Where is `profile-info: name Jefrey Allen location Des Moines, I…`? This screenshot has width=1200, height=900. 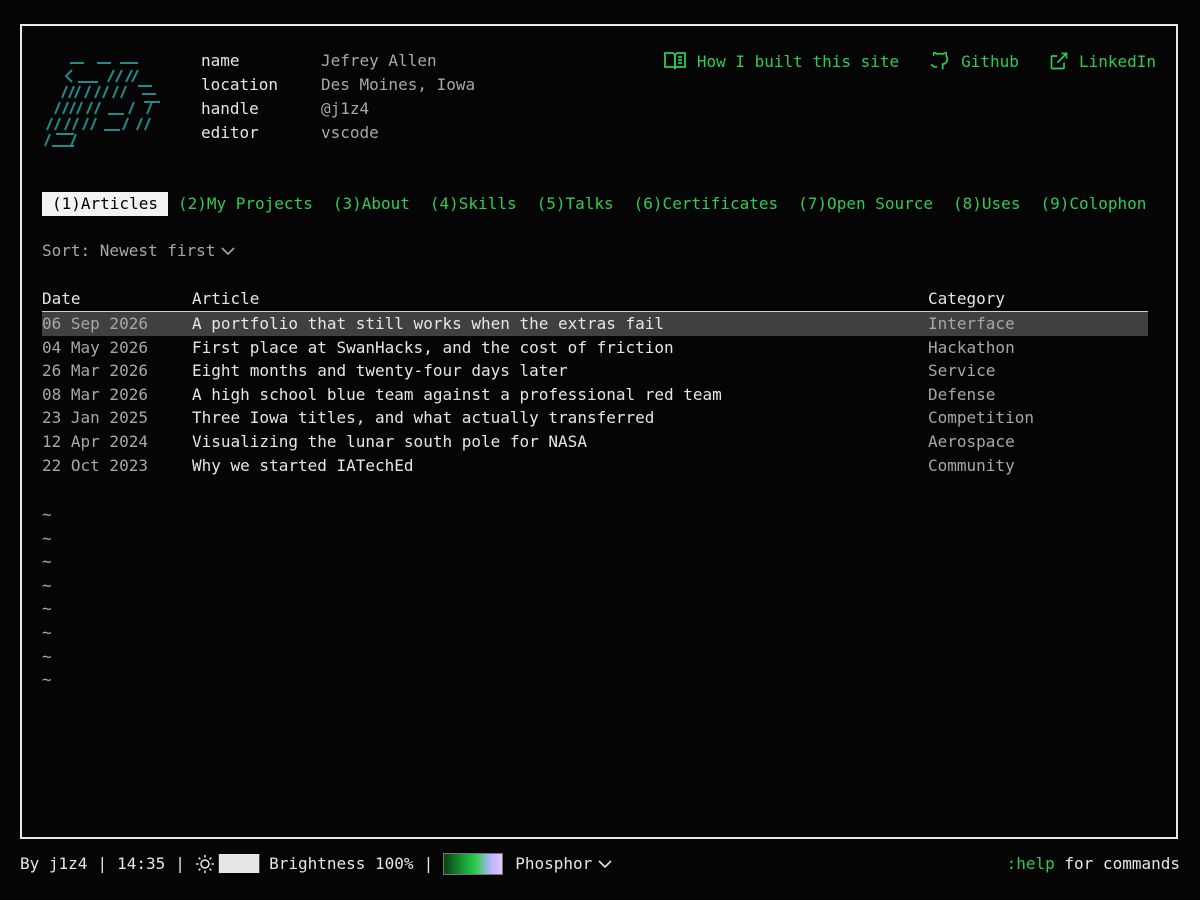
profile-info: name Jefrey Allen location Des Moines, I… is located at coordinates (338, 97).